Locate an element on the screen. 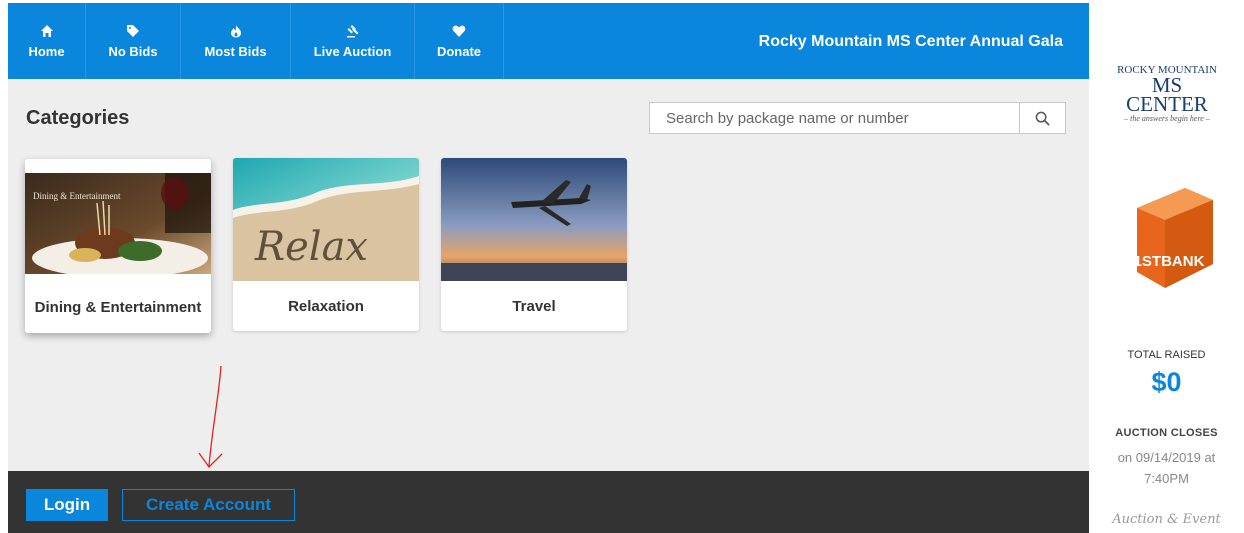  dining-image-caption: Dining & Entertainment is located at coordinates (77, 196).